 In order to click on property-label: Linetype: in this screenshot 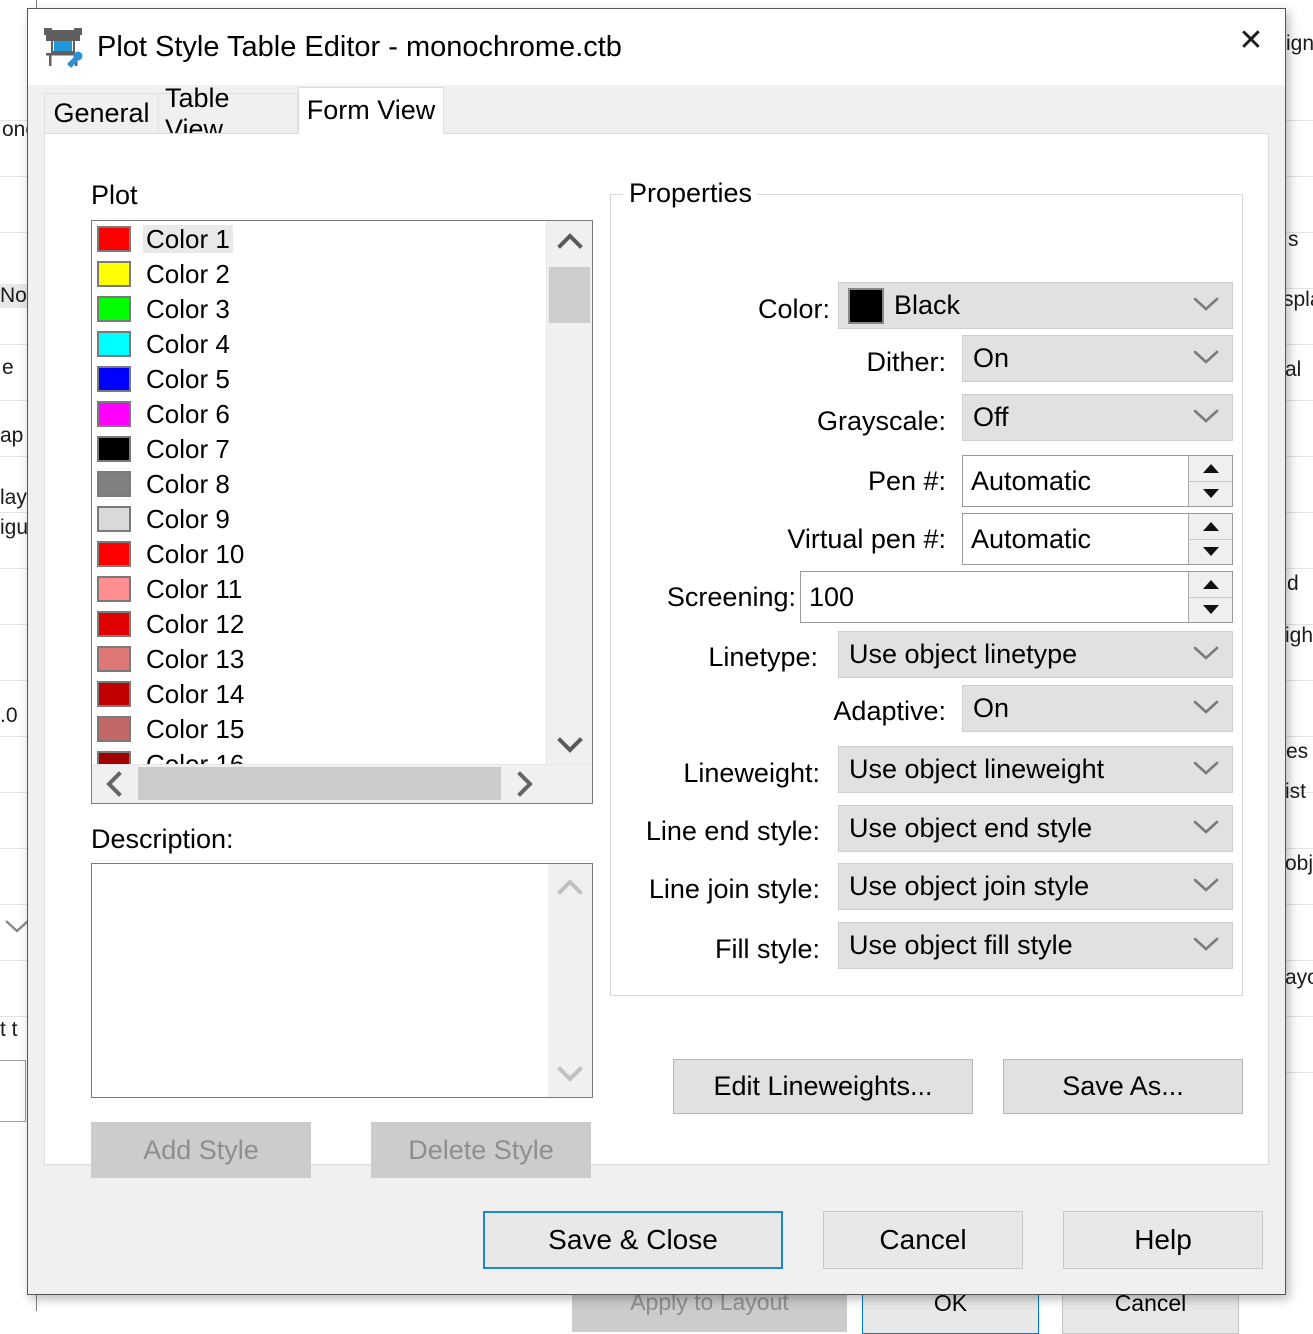, I will do `click(763, 657)`.